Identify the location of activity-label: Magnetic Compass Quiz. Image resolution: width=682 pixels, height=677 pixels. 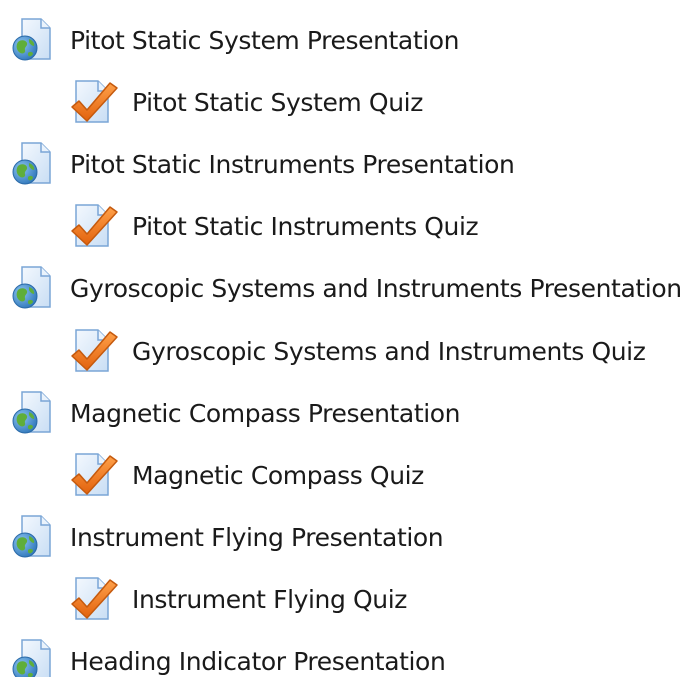
(278, 475).